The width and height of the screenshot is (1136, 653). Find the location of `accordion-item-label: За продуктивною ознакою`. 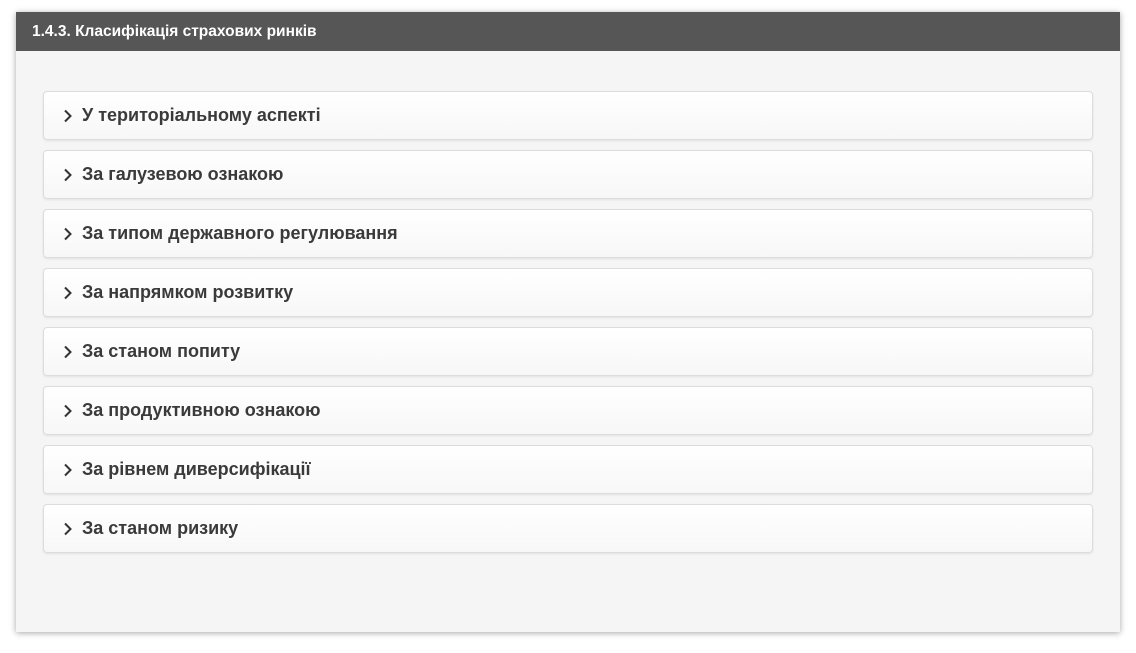

accordion-item-label: За продуктивною ознакою is located at coordinates (201, 410).